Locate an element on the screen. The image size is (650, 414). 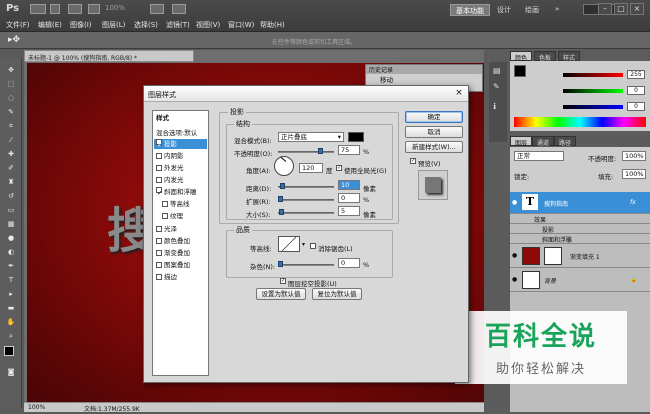
hand-tool-icon: ✋ is located at coordinates (11, 322).